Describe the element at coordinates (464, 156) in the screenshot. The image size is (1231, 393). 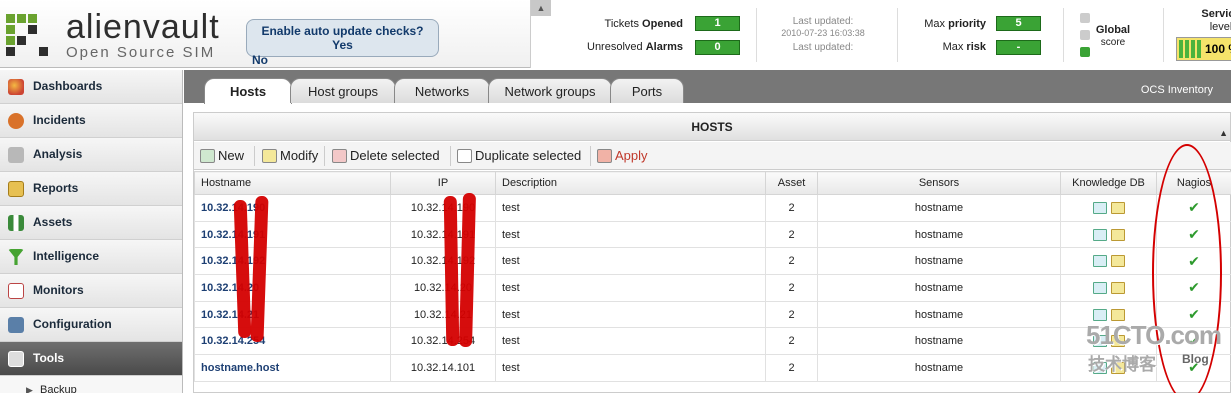
I see `duplicate-icon` at that location.